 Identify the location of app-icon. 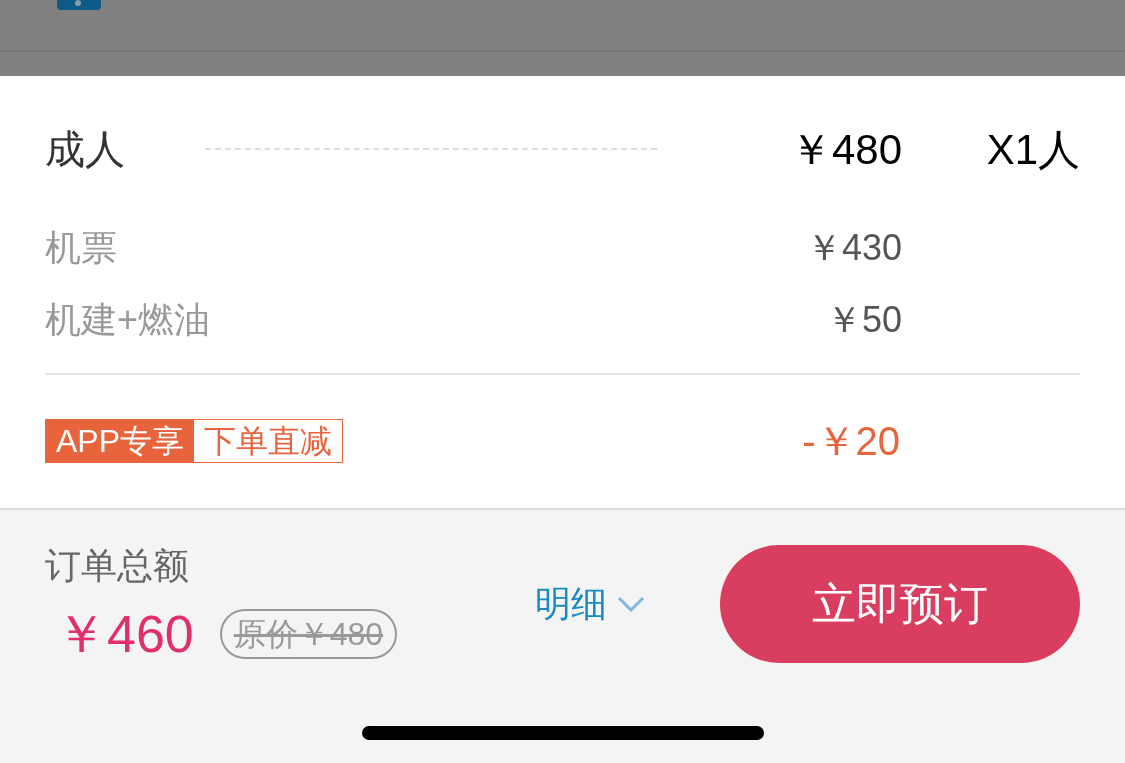
(79, 5).